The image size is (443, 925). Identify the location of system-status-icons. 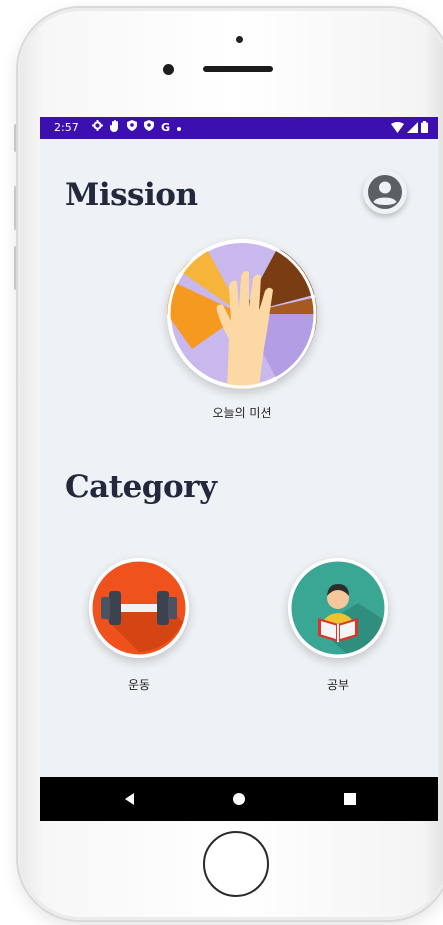
(409, 128).